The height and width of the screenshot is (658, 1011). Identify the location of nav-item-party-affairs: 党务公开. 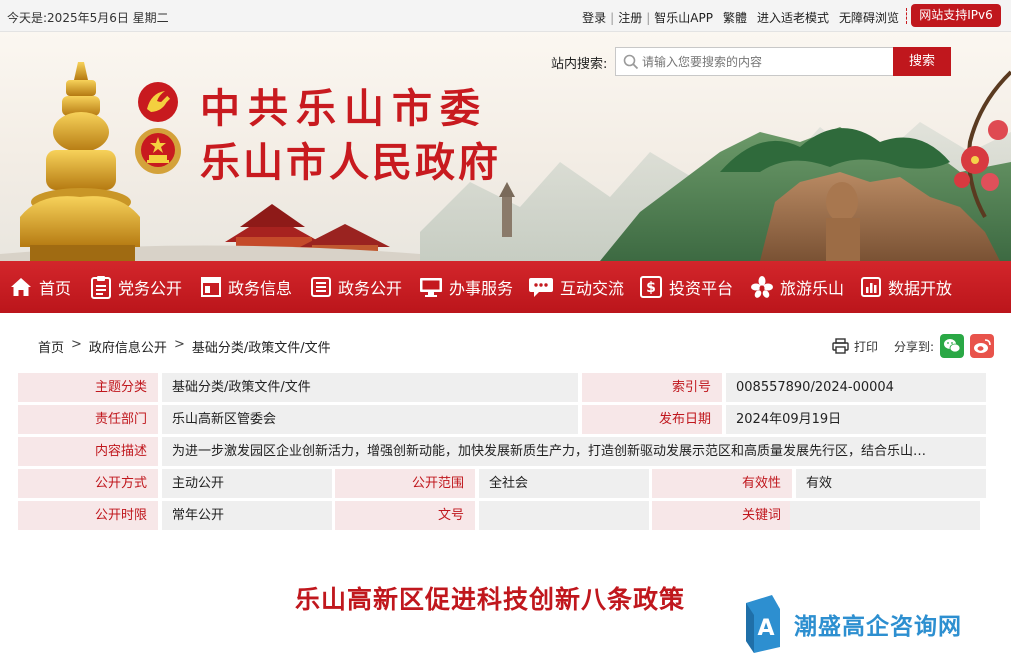
(136, 287).